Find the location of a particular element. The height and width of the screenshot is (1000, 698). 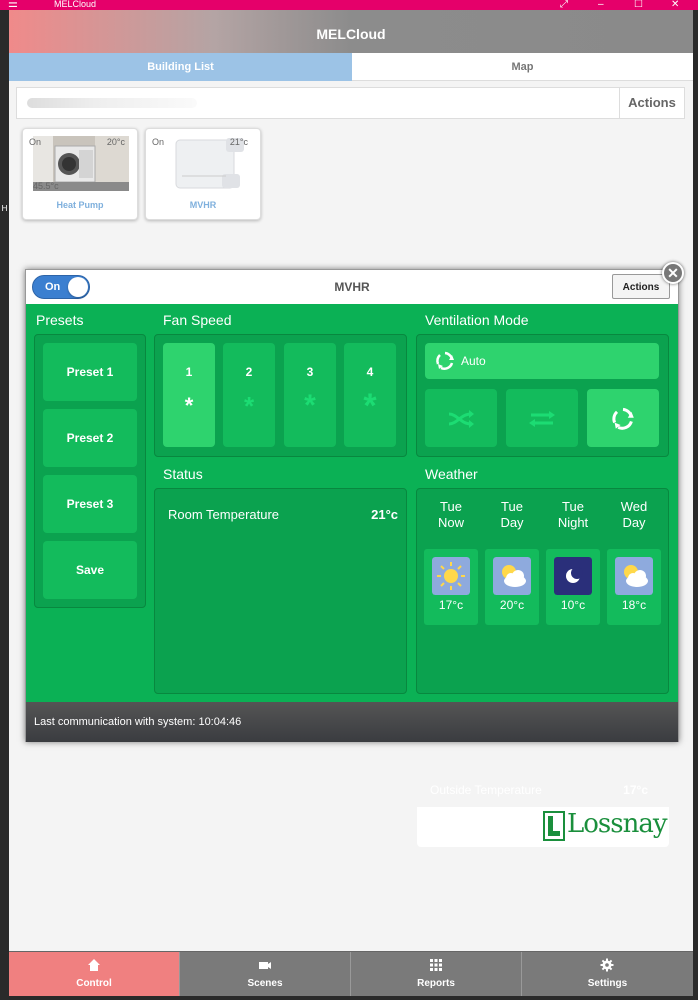

ventilation-mode-label: Auto is located at coordinates (473, 361).